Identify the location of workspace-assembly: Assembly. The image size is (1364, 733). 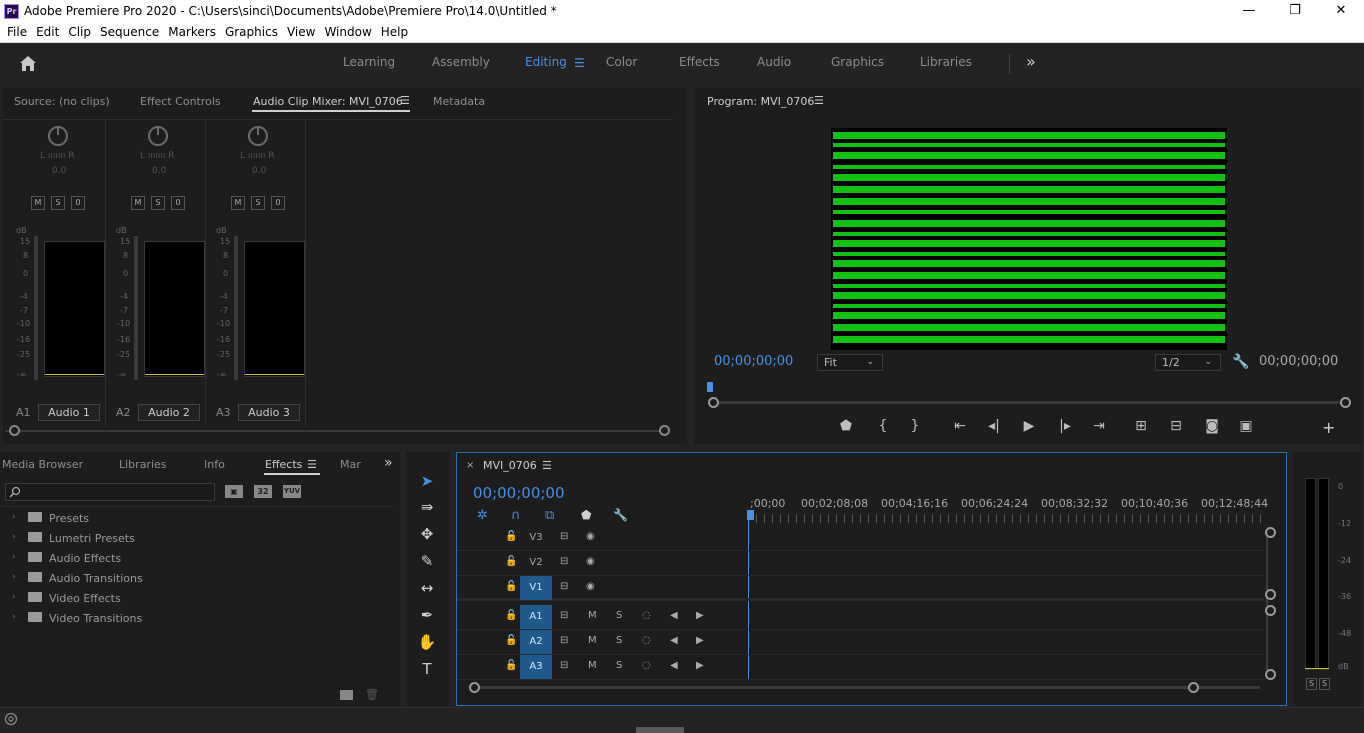
(461, 62).